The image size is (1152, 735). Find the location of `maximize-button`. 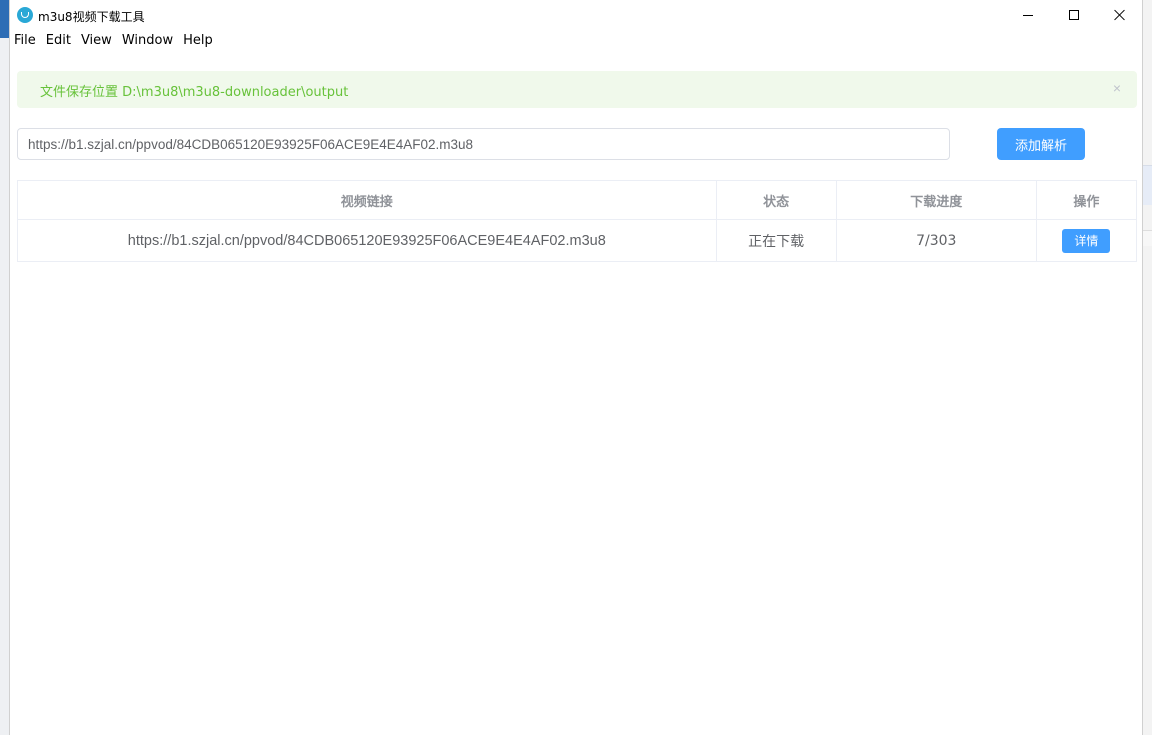

maximize-button is located at coordinates (1074, 15).